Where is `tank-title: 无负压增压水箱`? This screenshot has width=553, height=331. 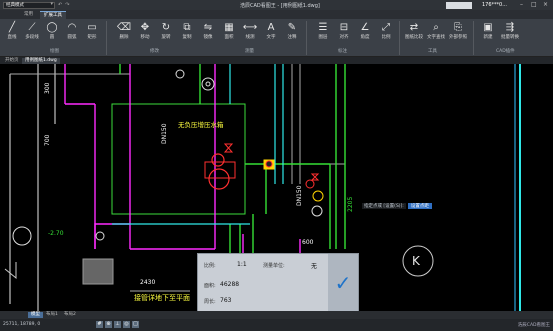
tank-title: 无负压增压水箱 is located at coordinates (201, 124).